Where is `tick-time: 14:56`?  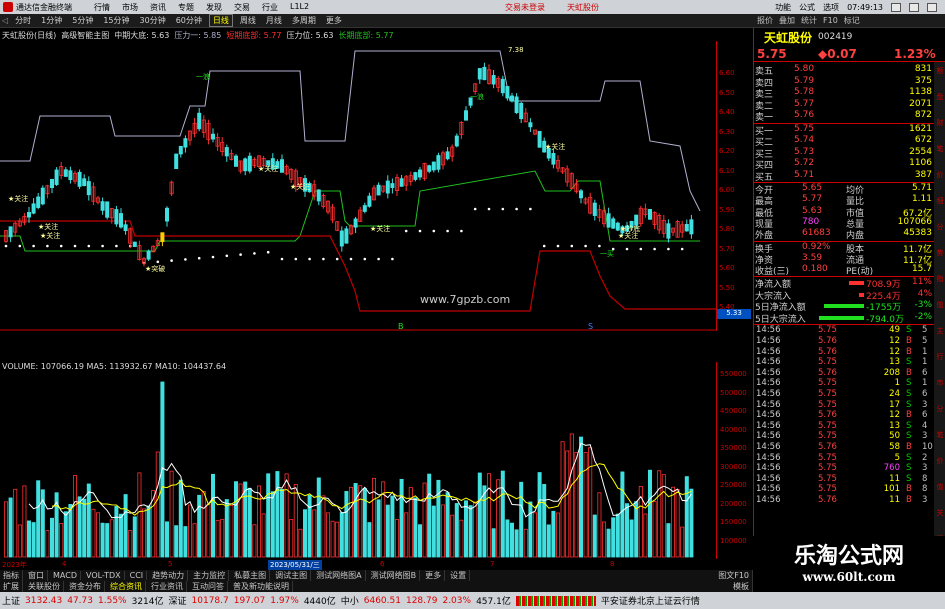
tick-time: 14:56 is located at coordinates (768, 447).